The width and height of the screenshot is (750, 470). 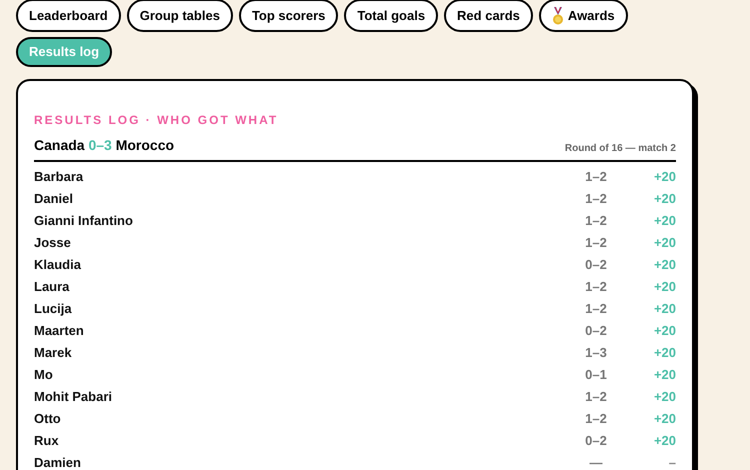 What do you see at coordinates (68, 16) in the screenshot?
I see `nav-tab: Leaderboard` at bounding box center [68, 16].